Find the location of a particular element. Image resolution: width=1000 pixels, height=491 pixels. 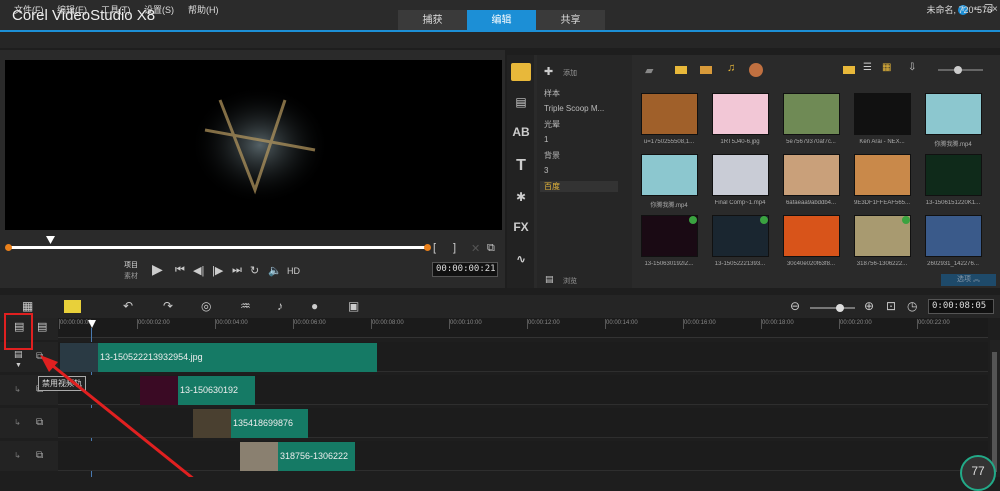

zoom-badge: 77 is located at coordinates (978, 473).